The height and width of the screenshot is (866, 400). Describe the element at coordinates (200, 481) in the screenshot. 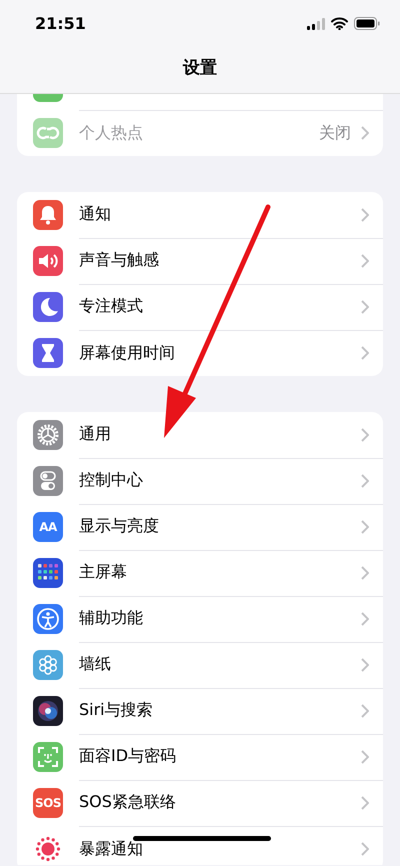

I see `settings-row: 控制中心` at that location.